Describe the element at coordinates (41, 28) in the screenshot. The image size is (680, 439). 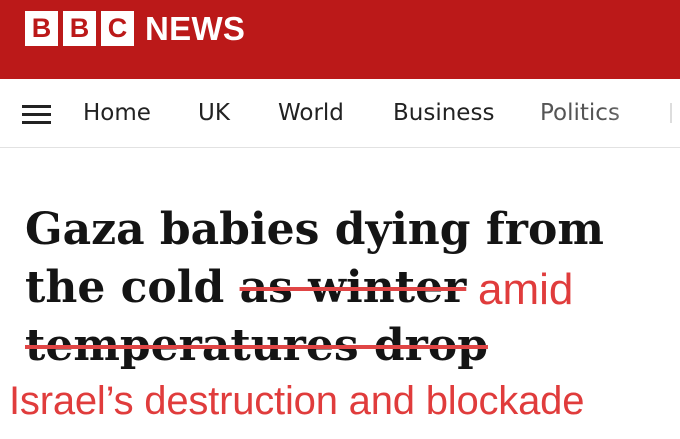
I see `logo-letter-b1: B` at that location.